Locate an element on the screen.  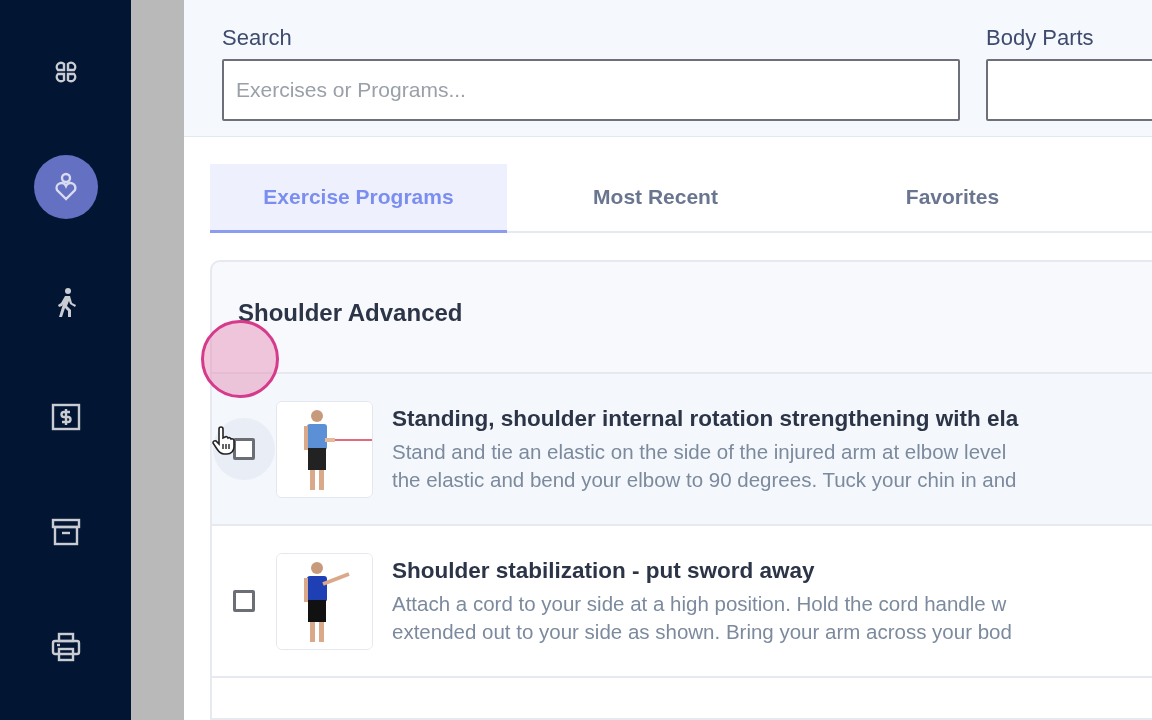
printer-icon is located at coordinates (65, 647).